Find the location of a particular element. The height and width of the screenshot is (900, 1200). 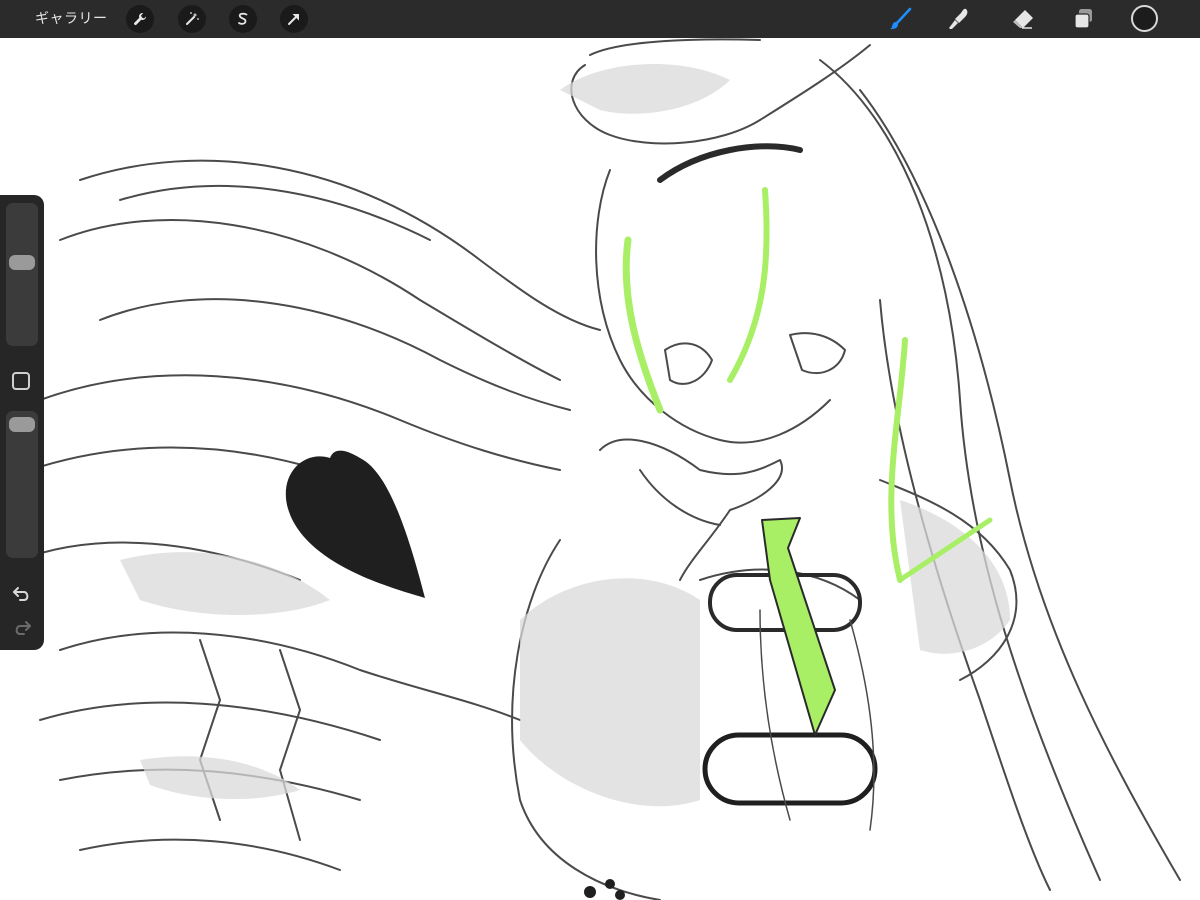

eraser-button is located at coordinates (1023, 19).